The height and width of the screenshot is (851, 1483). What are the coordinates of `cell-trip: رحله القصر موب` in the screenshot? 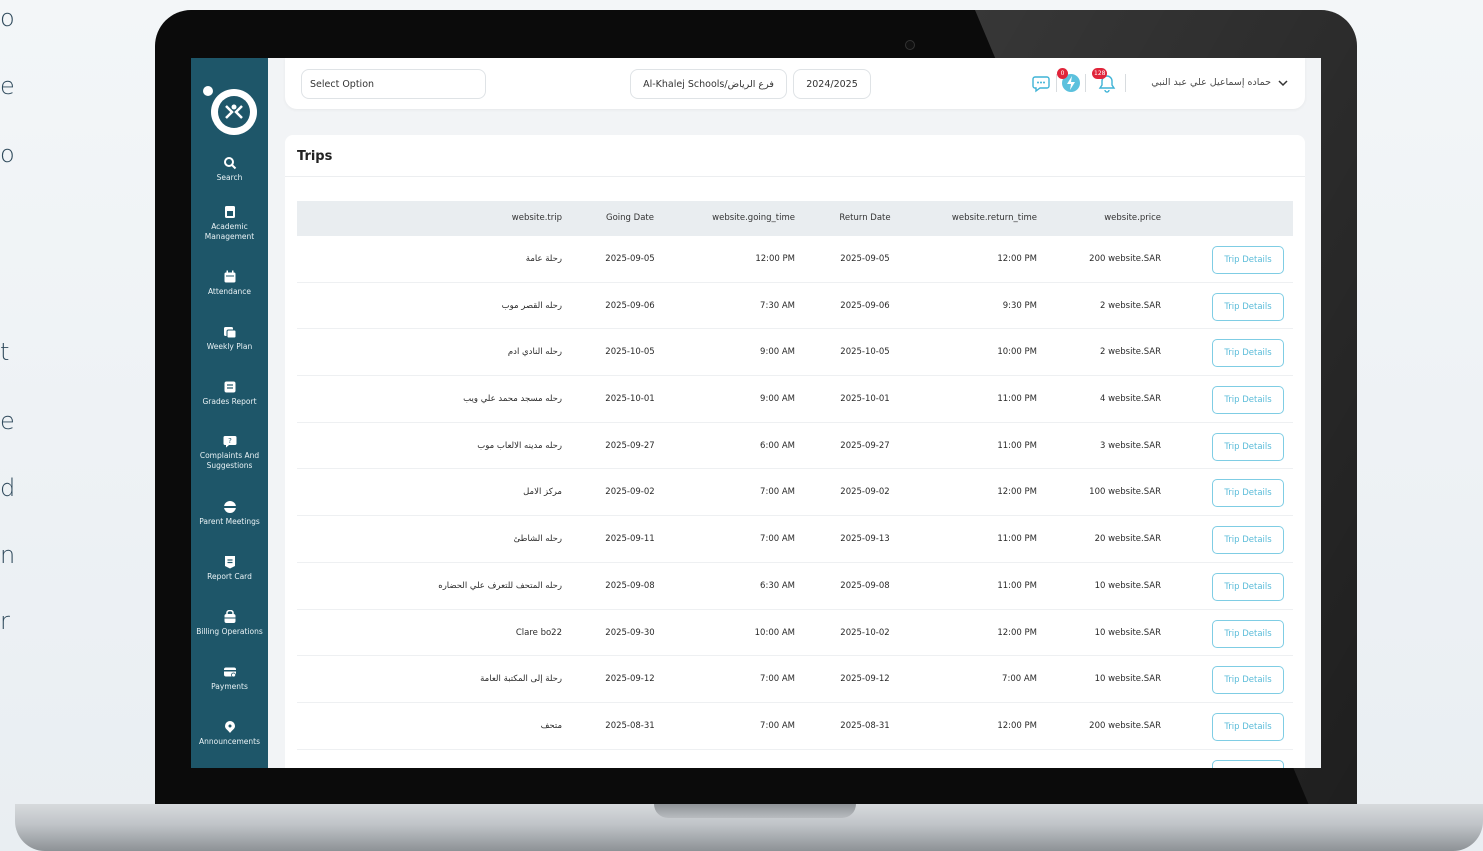 It's located at (531, 305).